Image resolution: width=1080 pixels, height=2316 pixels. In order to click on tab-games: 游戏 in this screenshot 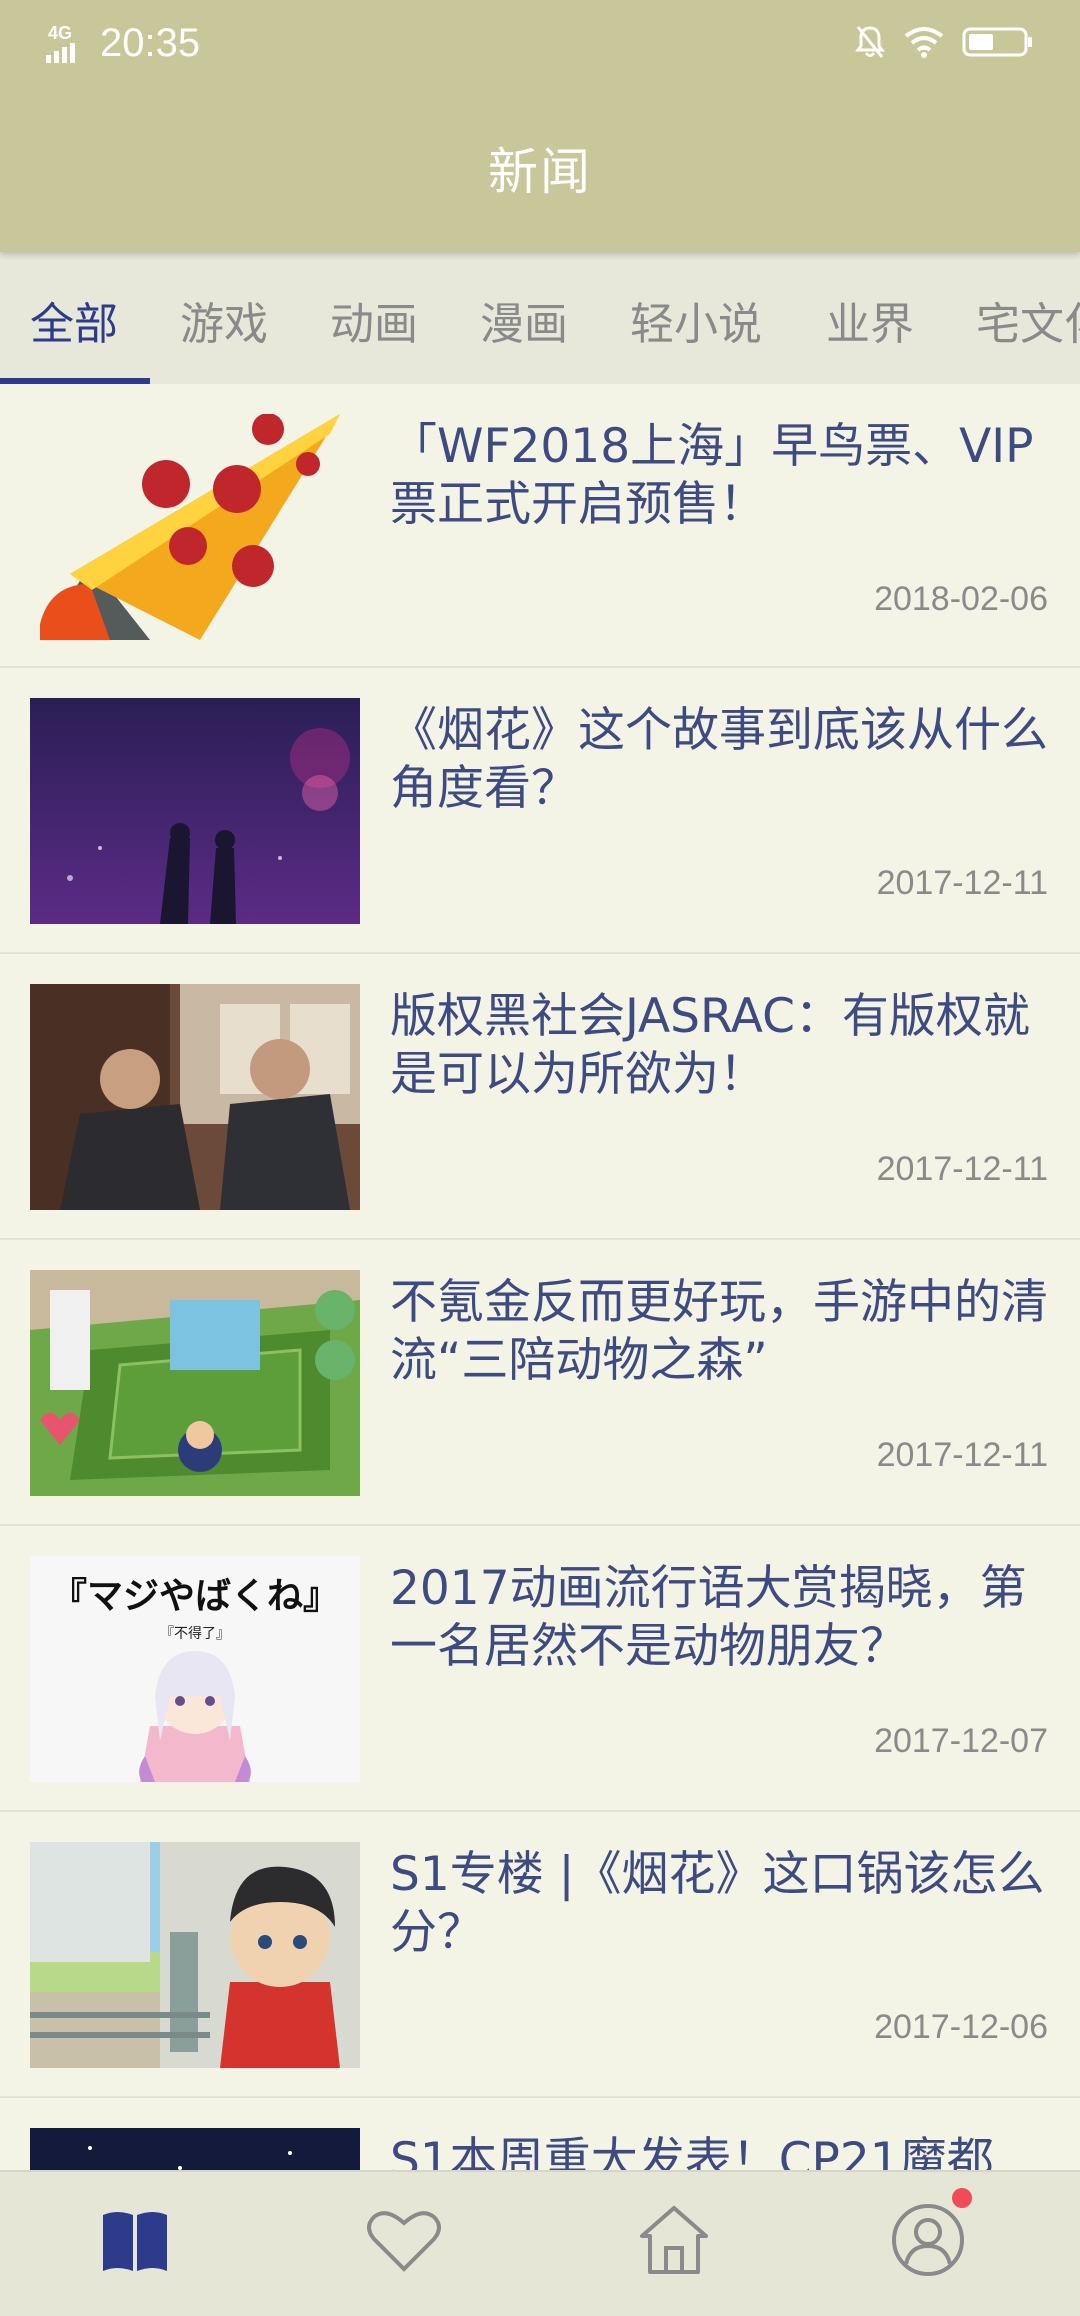, I will do `click(224, 320)`.